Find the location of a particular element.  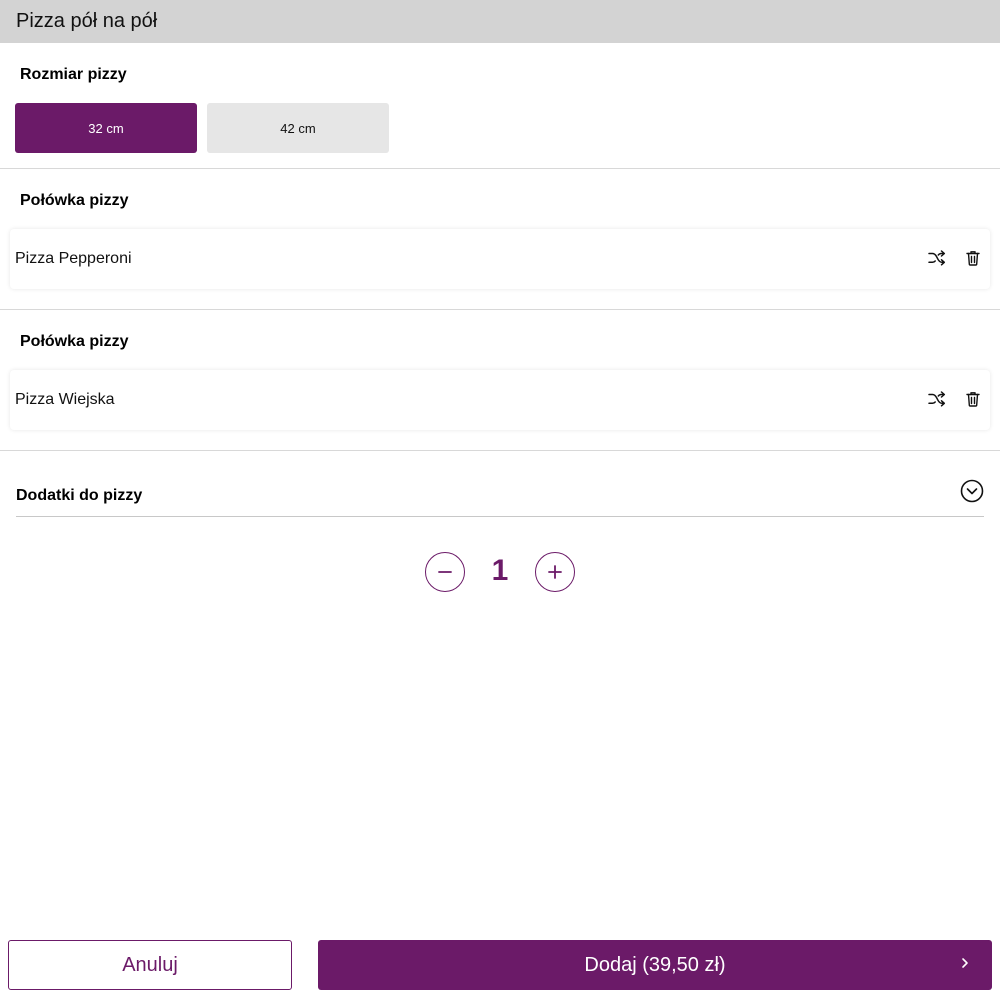

half-pizza-name: Pizza Wiejska is located at coordinates (65, 399).